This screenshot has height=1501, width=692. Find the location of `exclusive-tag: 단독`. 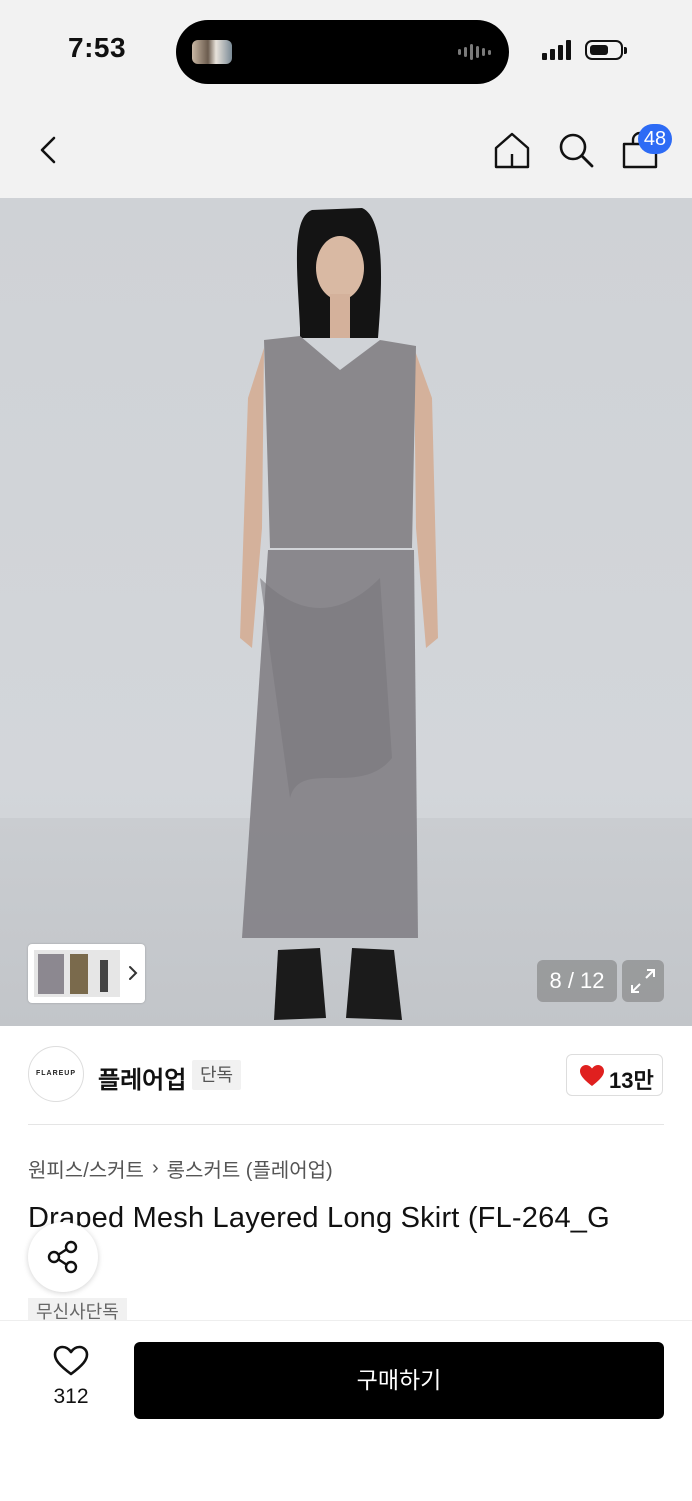

exclusive-tag: 단독 is located at coordinates (217, 1075).